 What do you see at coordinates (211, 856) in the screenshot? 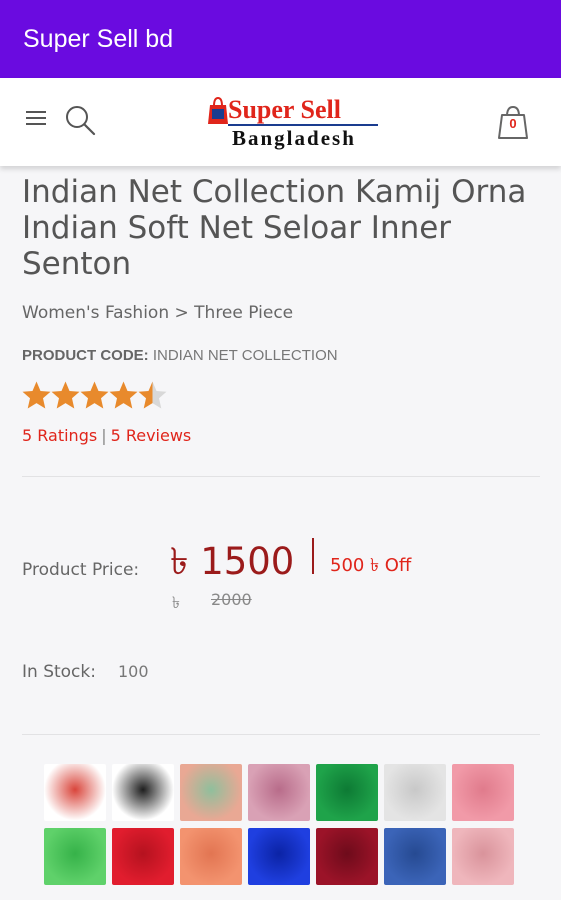
I see `salmon-fabric-thumb` at bounding box center [211, 856].